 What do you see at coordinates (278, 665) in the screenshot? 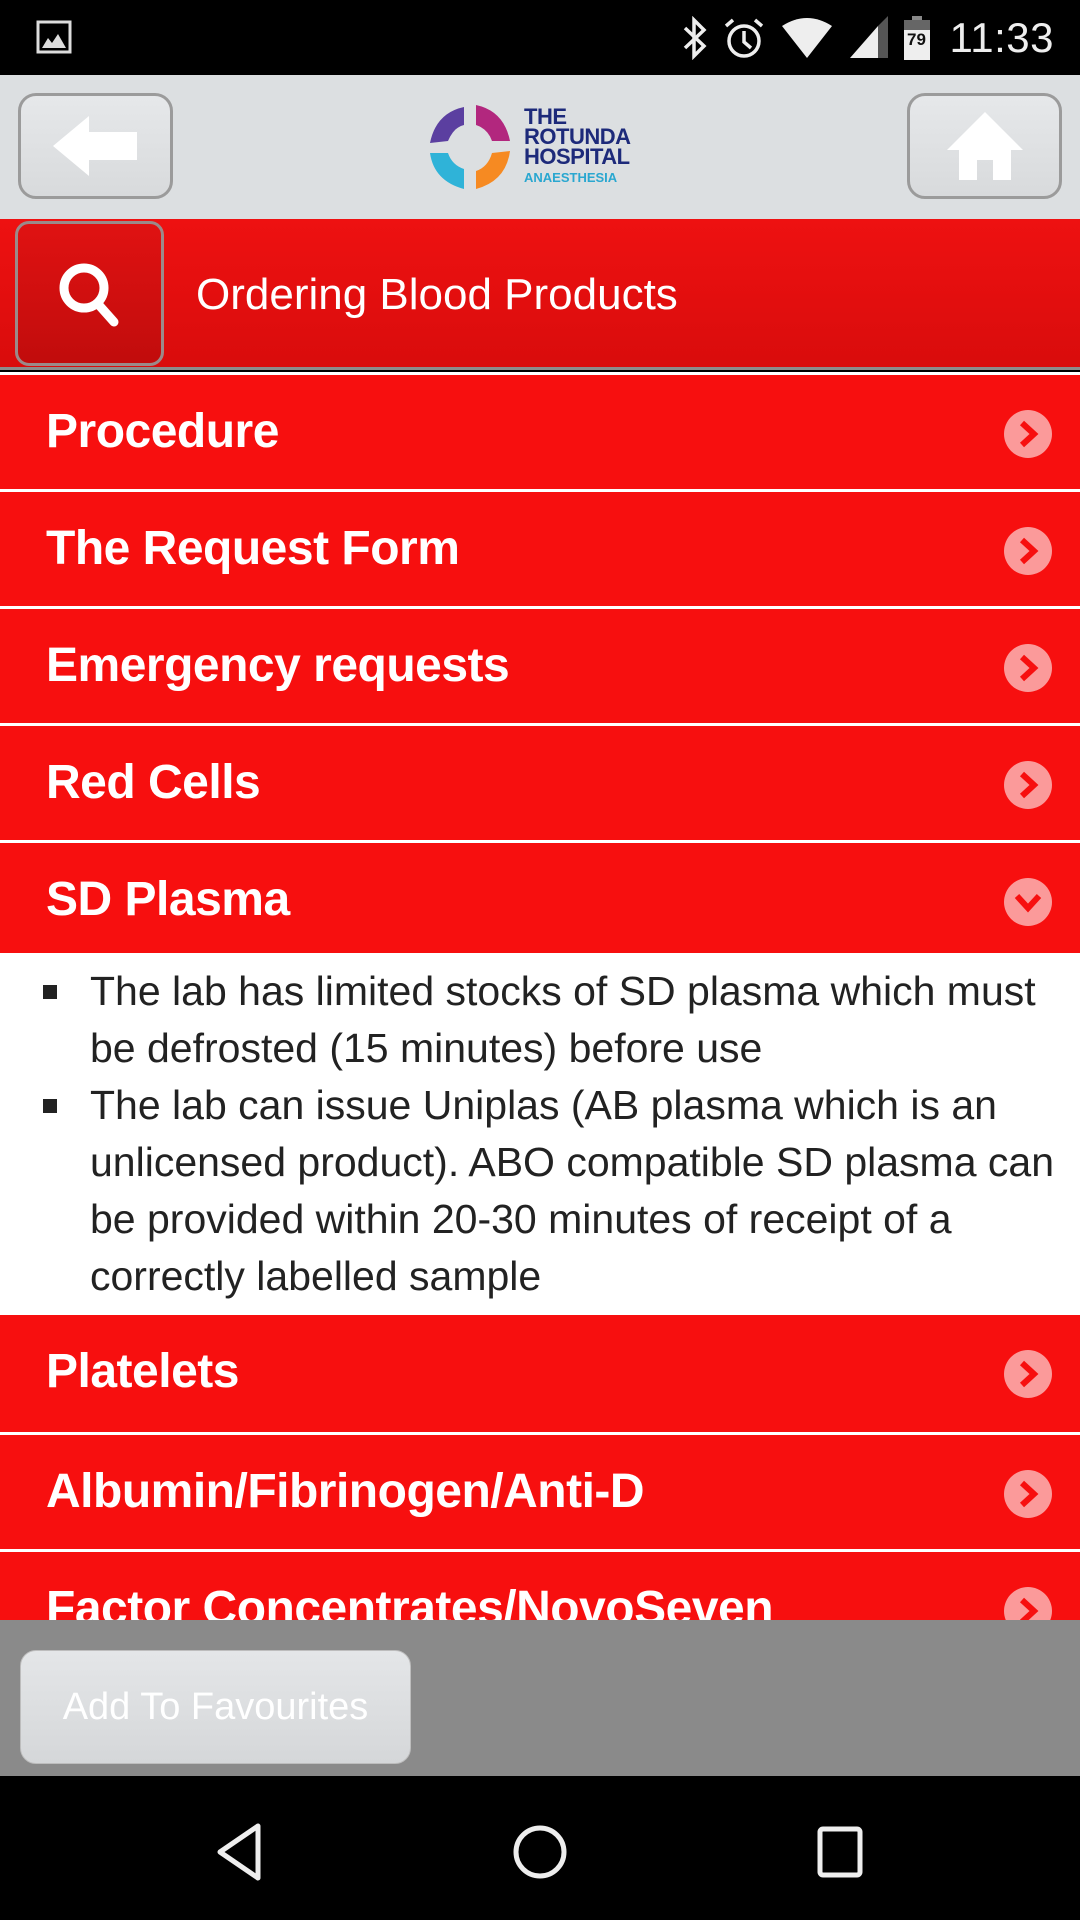
I see `section-label: Emergency requests` at bounding box center [278, 665].